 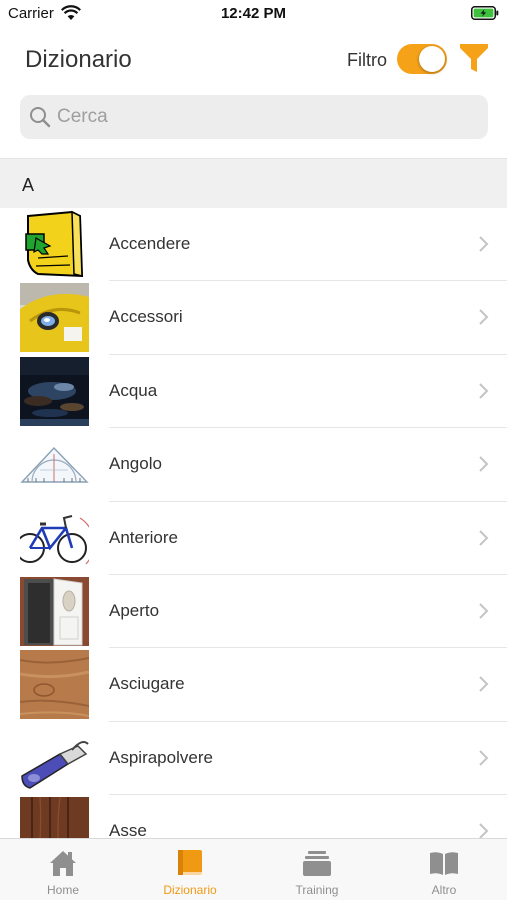 I want to click on item-label: Anteriore, so click(x=143, y=537).